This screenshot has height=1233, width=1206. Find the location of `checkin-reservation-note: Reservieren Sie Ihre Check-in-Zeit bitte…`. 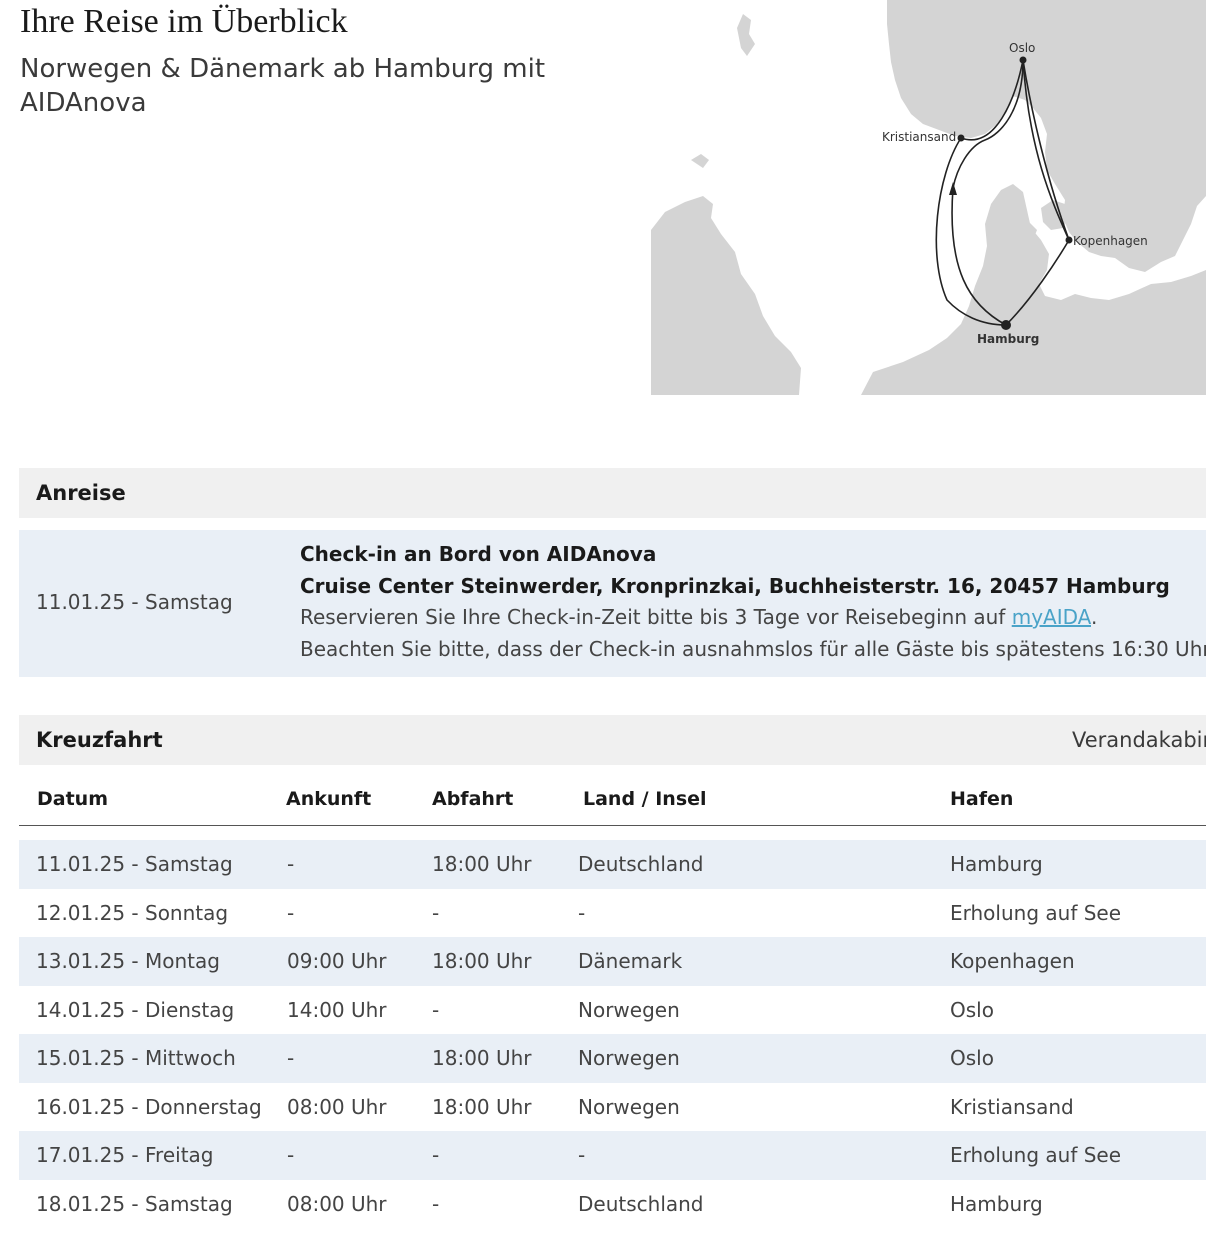

checkin-reservation-note: Reservieren Sie Ihre Check-in-Zeit bitte… is located at coordinates (753, 618).